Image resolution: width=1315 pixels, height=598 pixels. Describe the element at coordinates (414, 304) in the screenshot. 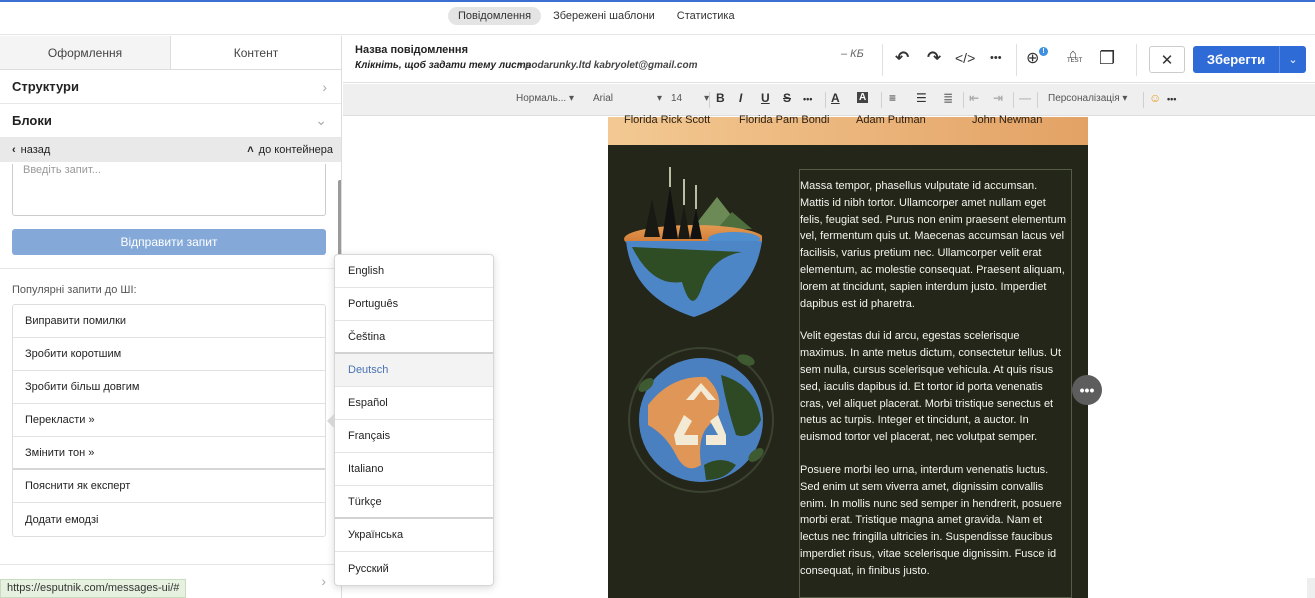

I see `language-portuguese: Português` at that location.